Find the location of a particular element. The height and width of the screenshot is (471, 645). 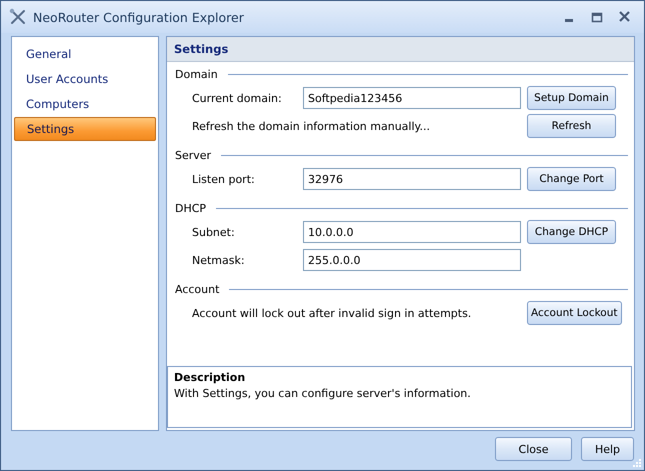

sidebar-item: General is located at coordinates (85, 54).